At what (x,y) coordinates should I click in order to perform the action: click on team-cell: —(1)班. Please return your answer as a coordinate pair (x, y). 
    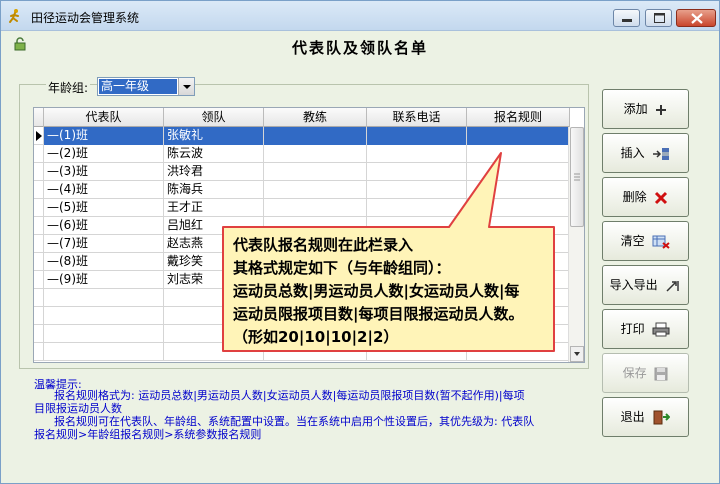
    Looking at the image, I should click on (104, 136).